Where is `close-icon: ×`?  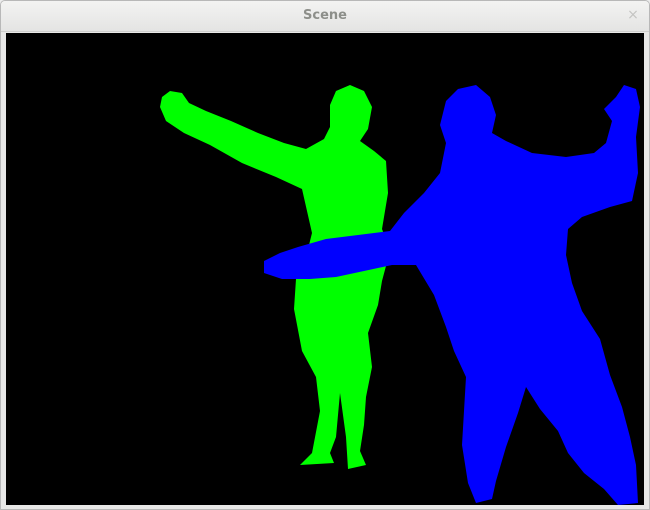
close-icon: × is located at coordinates (633, 15).